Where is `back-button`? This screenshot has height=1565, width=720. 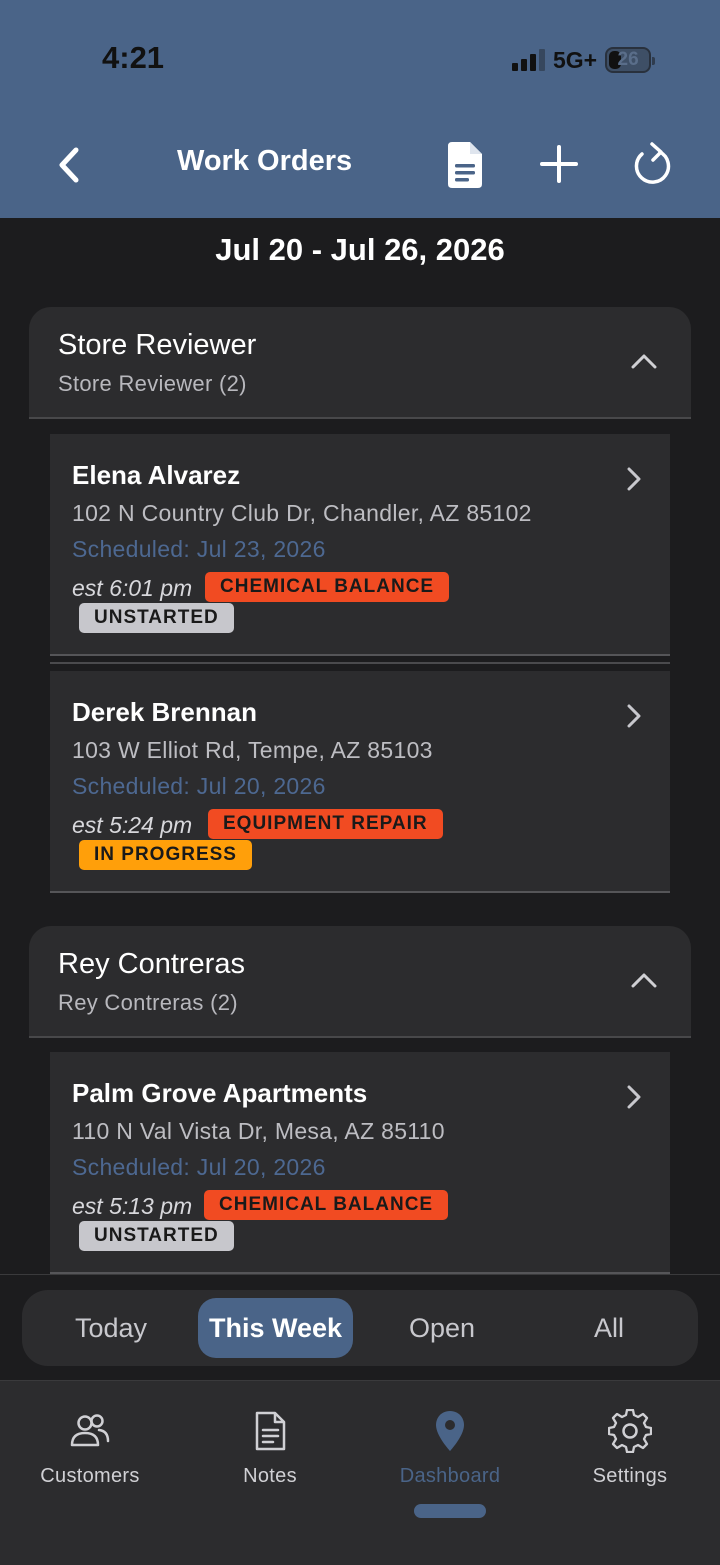 back-button is located at coordinates (70, 165).